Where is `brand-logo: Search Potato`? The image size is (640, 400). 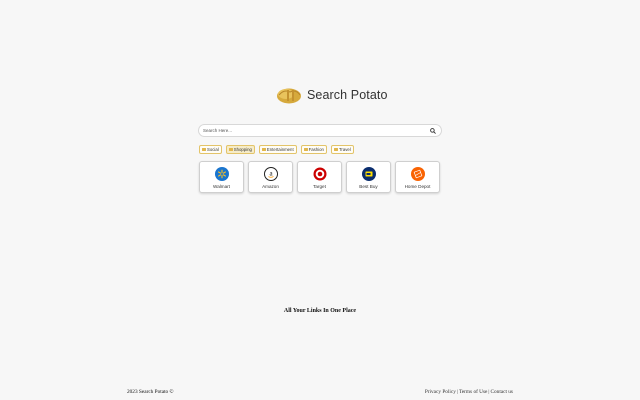 brand-logo: Search Potato is located at coordinates (332, 95).